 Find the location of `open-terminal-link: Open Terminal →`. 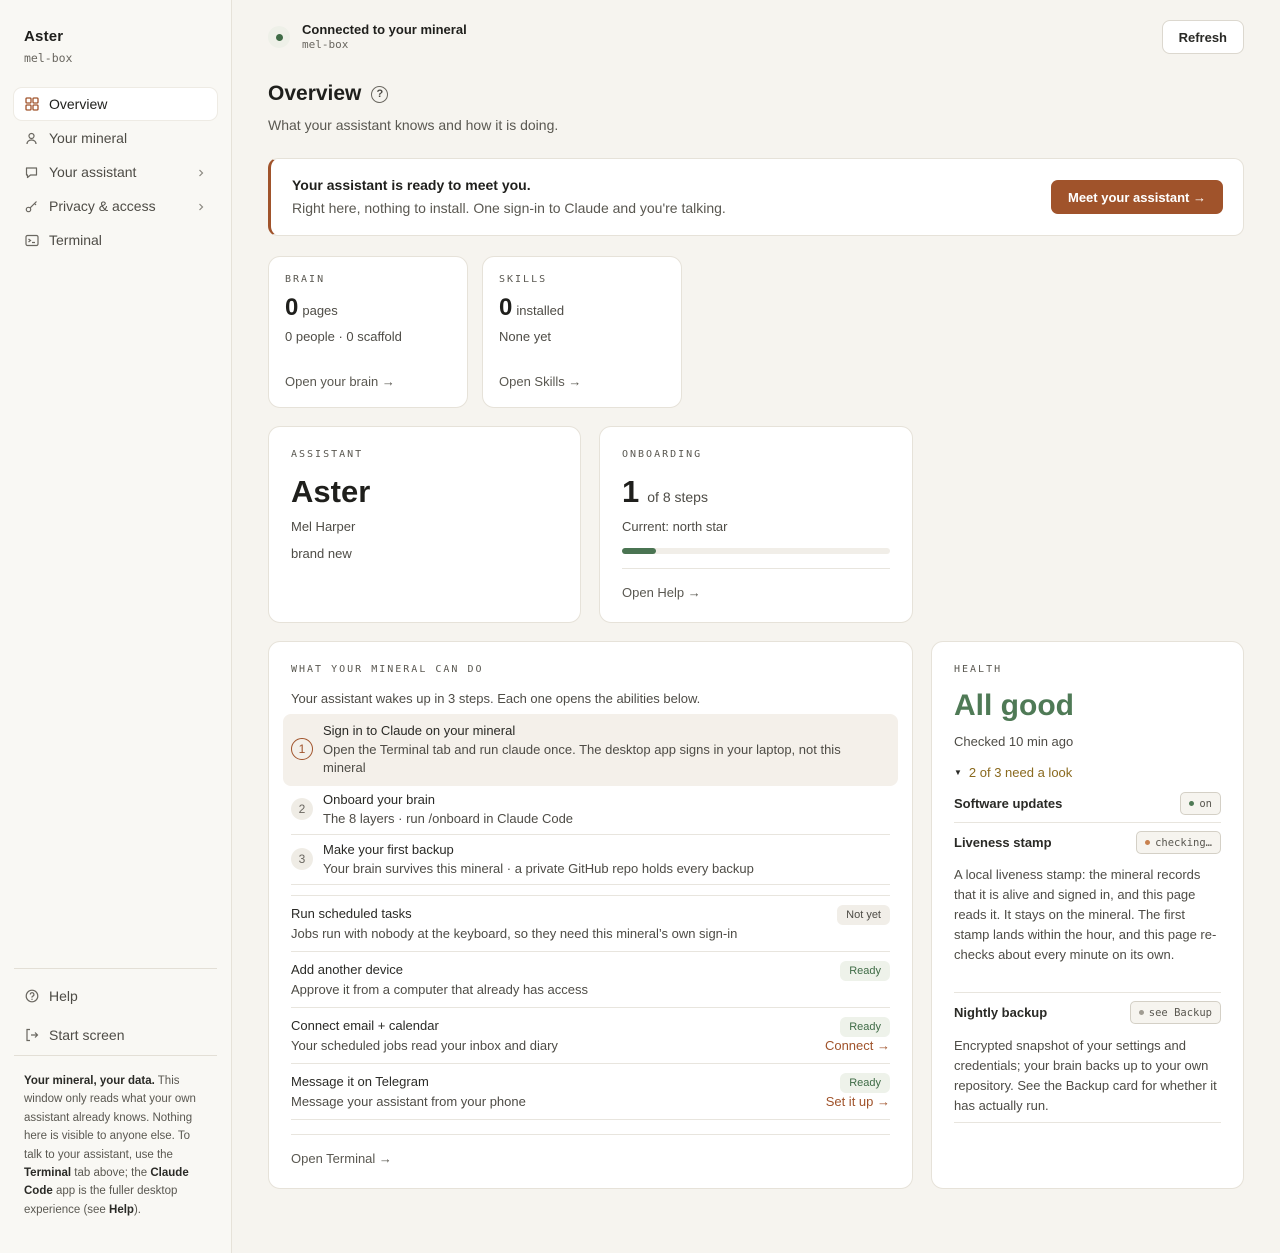

open-terminal-link: Open Terminal → is located at coordinates (341, 1158).